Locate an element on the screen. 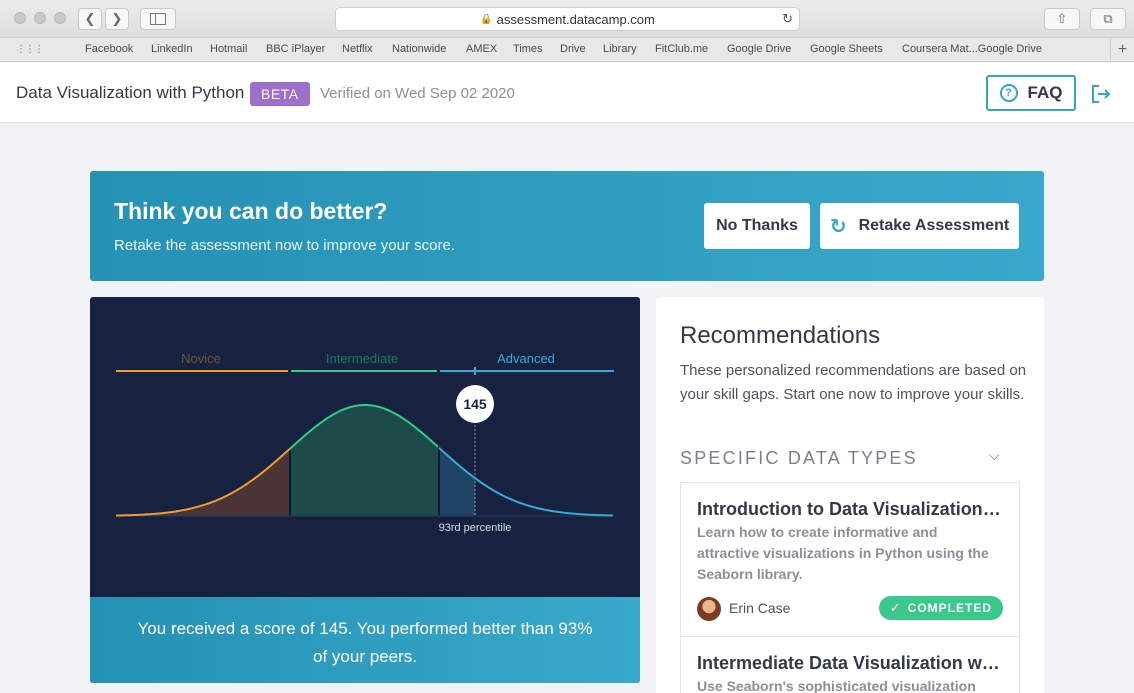 The width and height of the screenshot is (1134, 693). avatar is located at coordinates (709, 609).